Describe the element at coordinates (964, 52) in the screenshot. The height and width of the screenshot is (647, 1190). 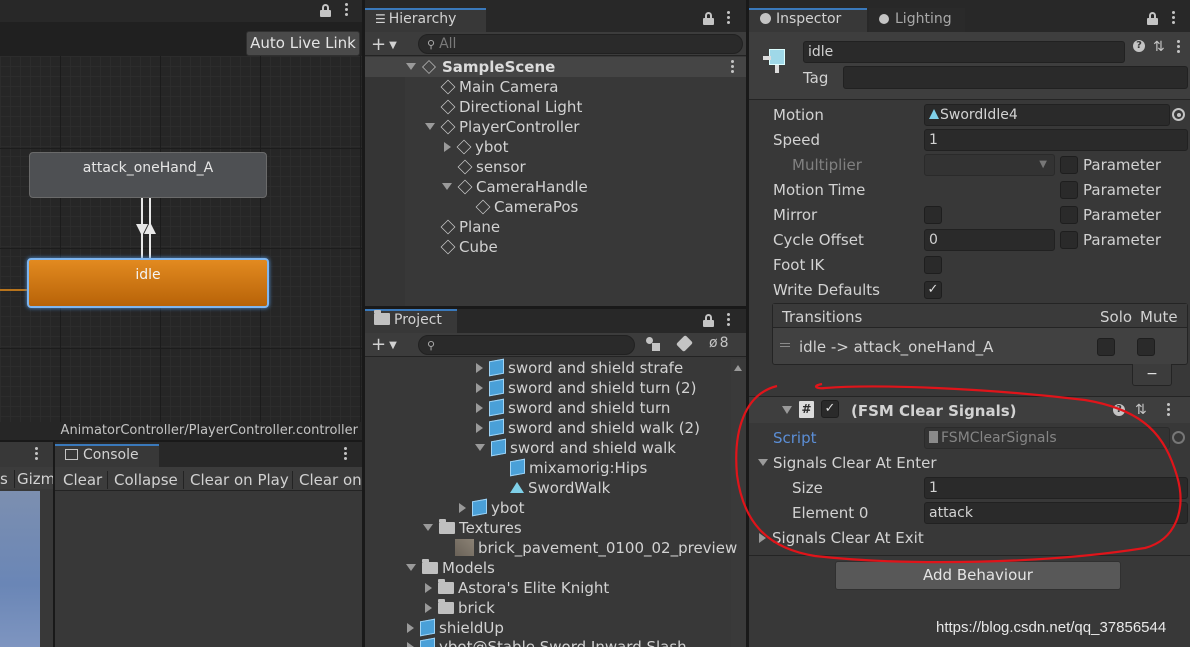
I see `object-name-field: idle` at that location.